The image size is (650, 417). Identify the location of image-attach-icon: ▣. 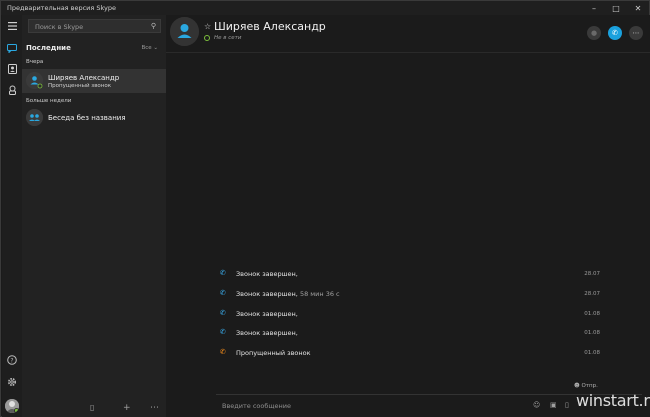
(553, 405).